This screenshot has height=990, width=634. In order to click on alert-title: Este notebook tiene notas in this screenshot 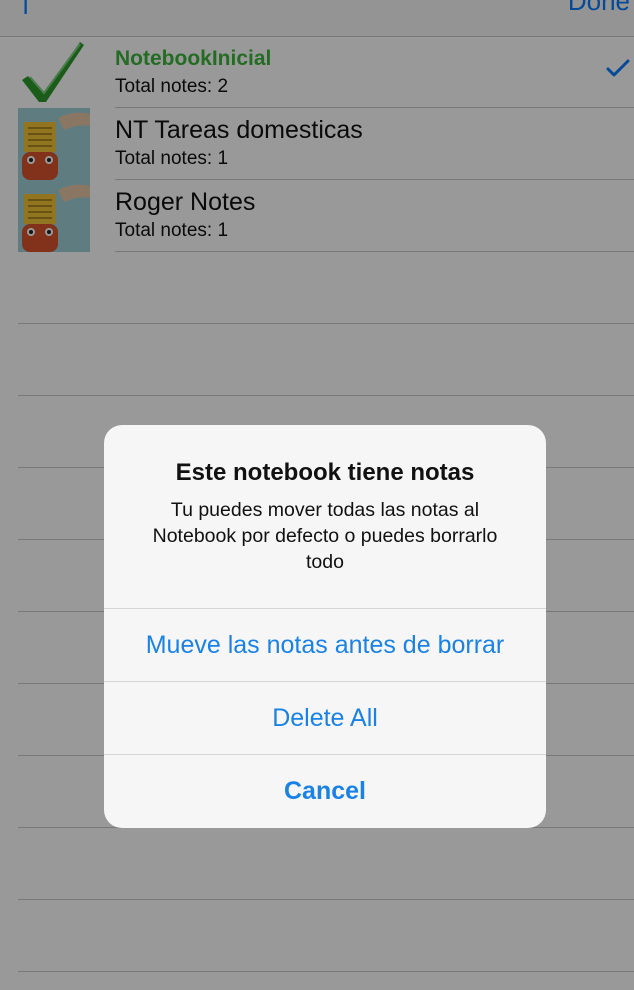, I will do `click(325, 472)`.